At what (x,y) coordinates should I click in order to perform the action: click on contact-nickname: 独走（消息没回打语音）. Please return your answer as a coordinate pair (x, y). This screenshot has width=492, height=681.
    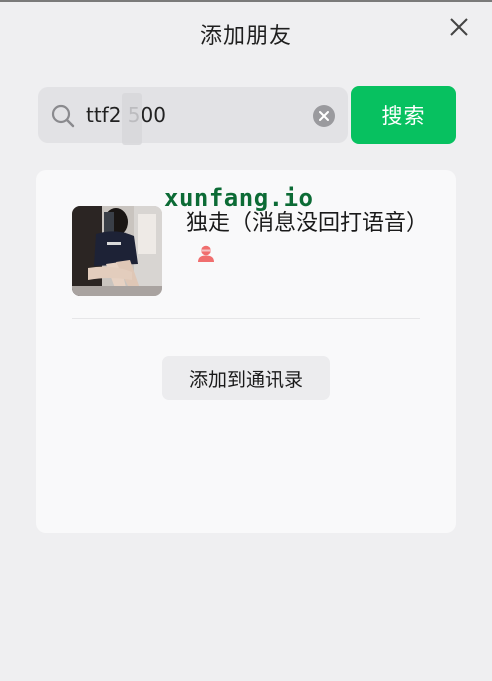
    Looking at the image, I should click on (307, 240).